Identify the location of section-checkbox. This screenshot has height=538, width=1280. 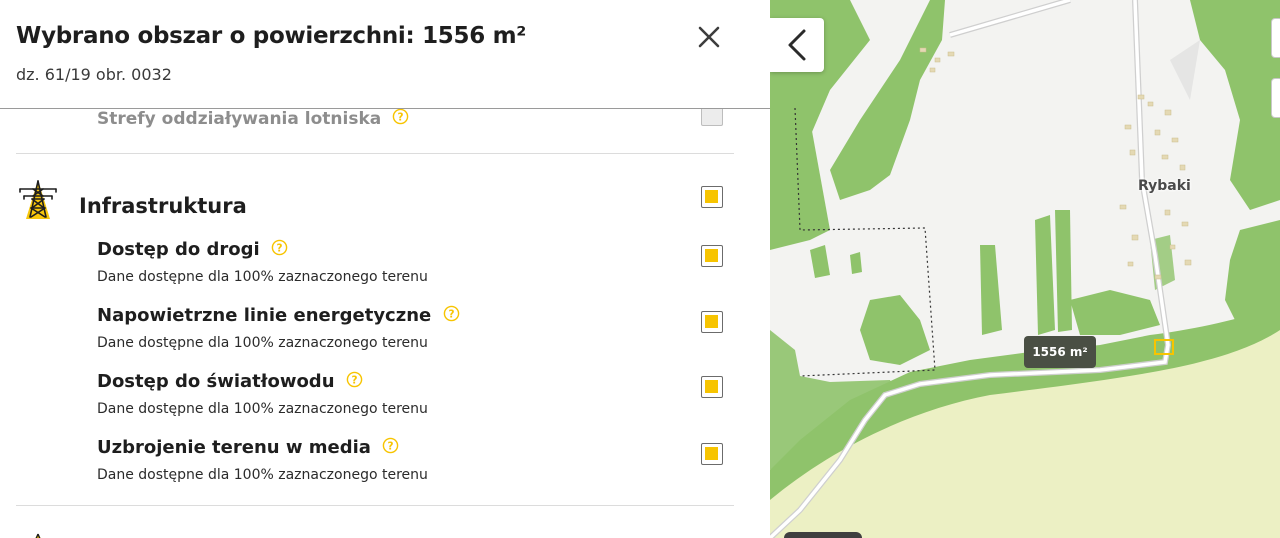
(712, 197).